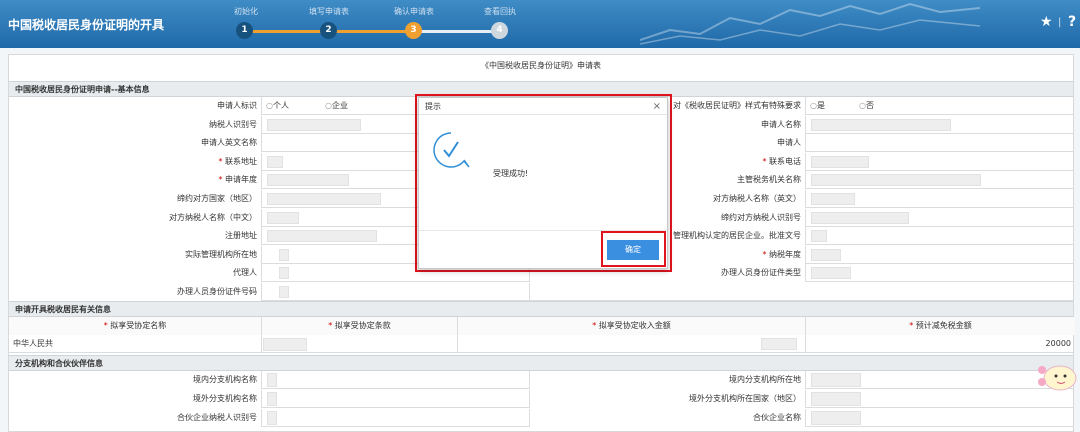 This screenshot has width=1080, height=432. What do you see at coordinates (543, 106) in the screenshot?
I see `dialog-header: 提示 ×` at bounding box center [543, 106].